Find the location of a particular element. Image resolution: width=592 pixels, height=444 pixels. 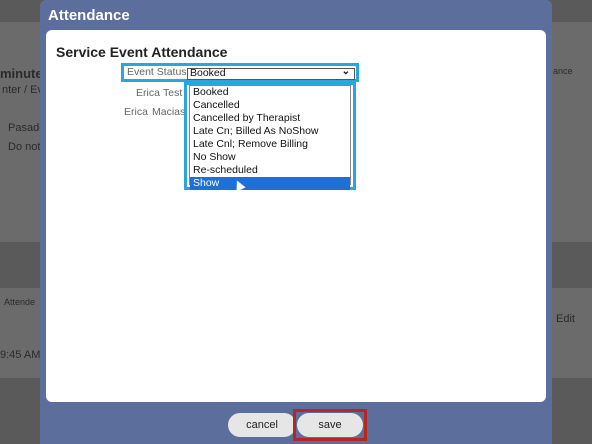

background-subtitle-fragment: nter / Ev is located at coordinates (22, 90).